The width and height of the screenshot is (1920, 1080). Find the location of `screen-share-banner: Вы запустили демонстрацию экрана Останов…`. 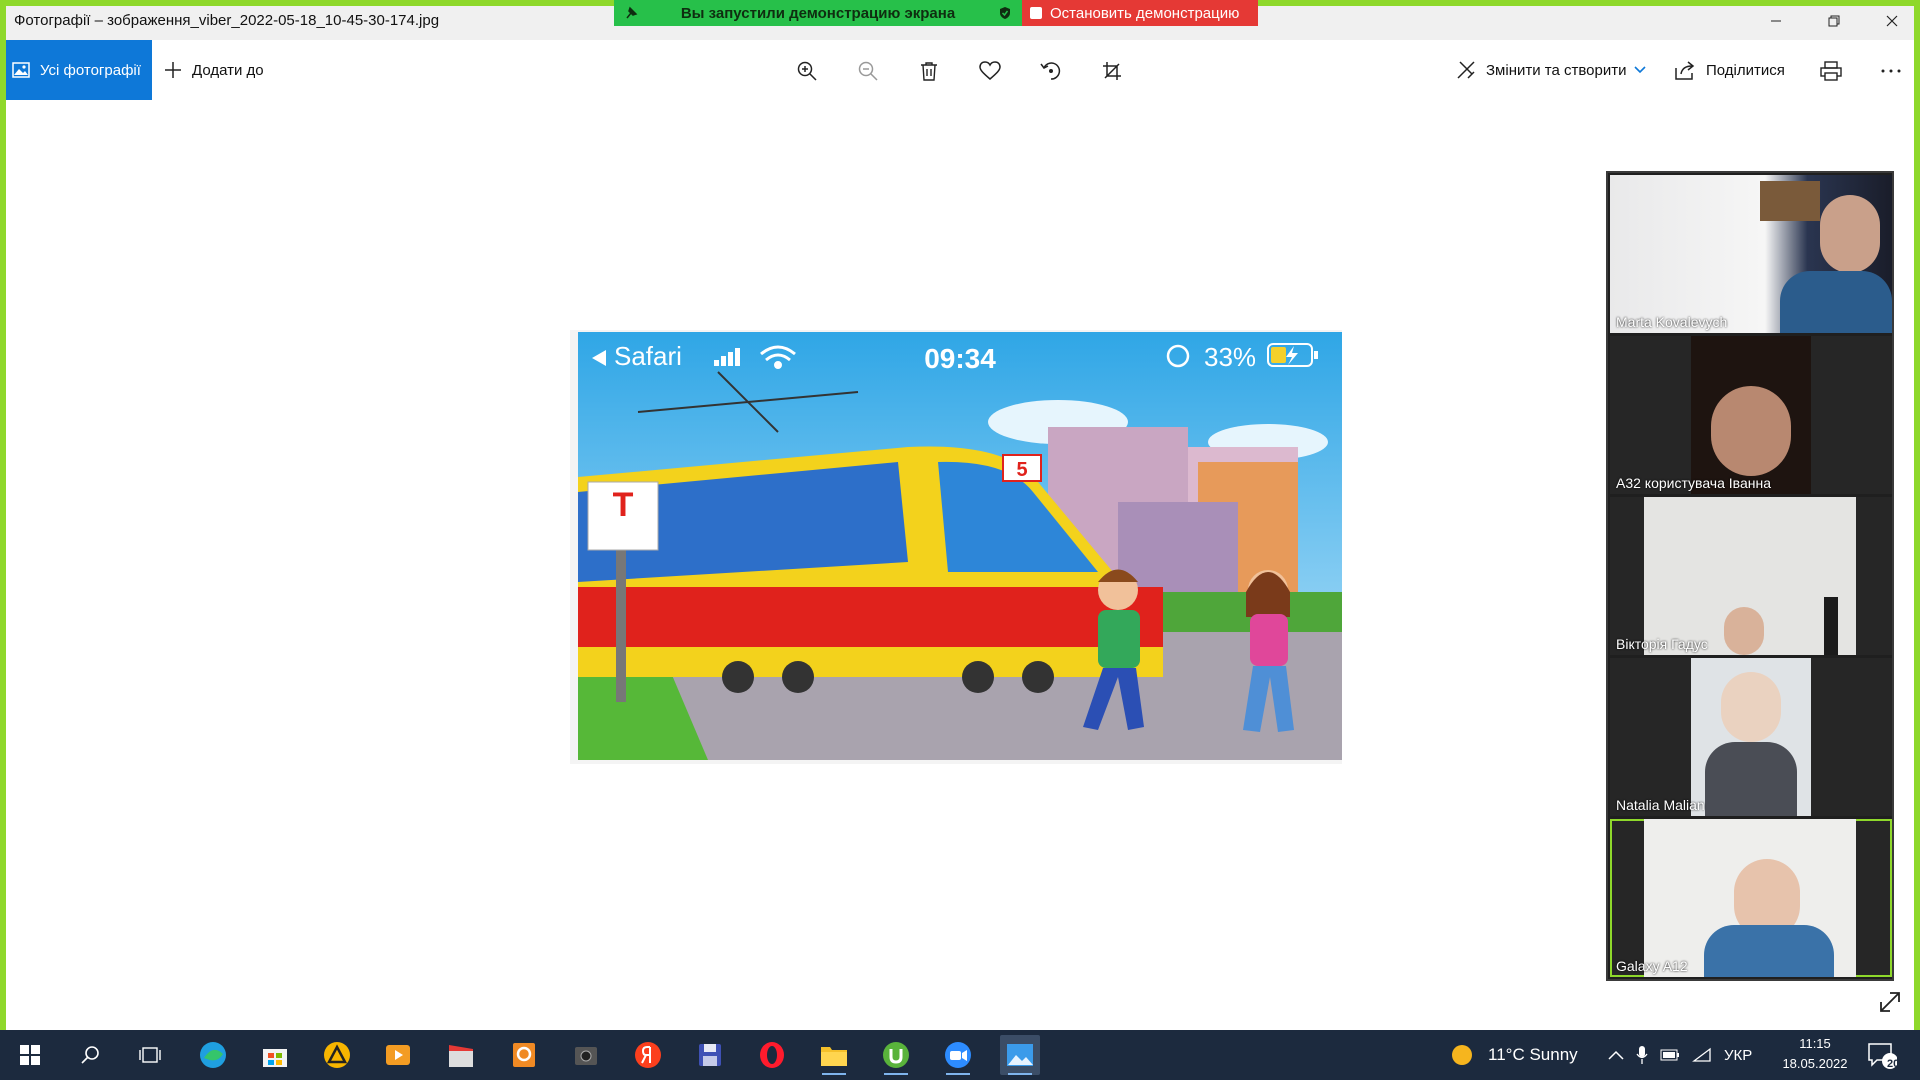

screen-share-banner: Вы запустили демонстрацию экрана Останов… is located at coordinates (936, 13).